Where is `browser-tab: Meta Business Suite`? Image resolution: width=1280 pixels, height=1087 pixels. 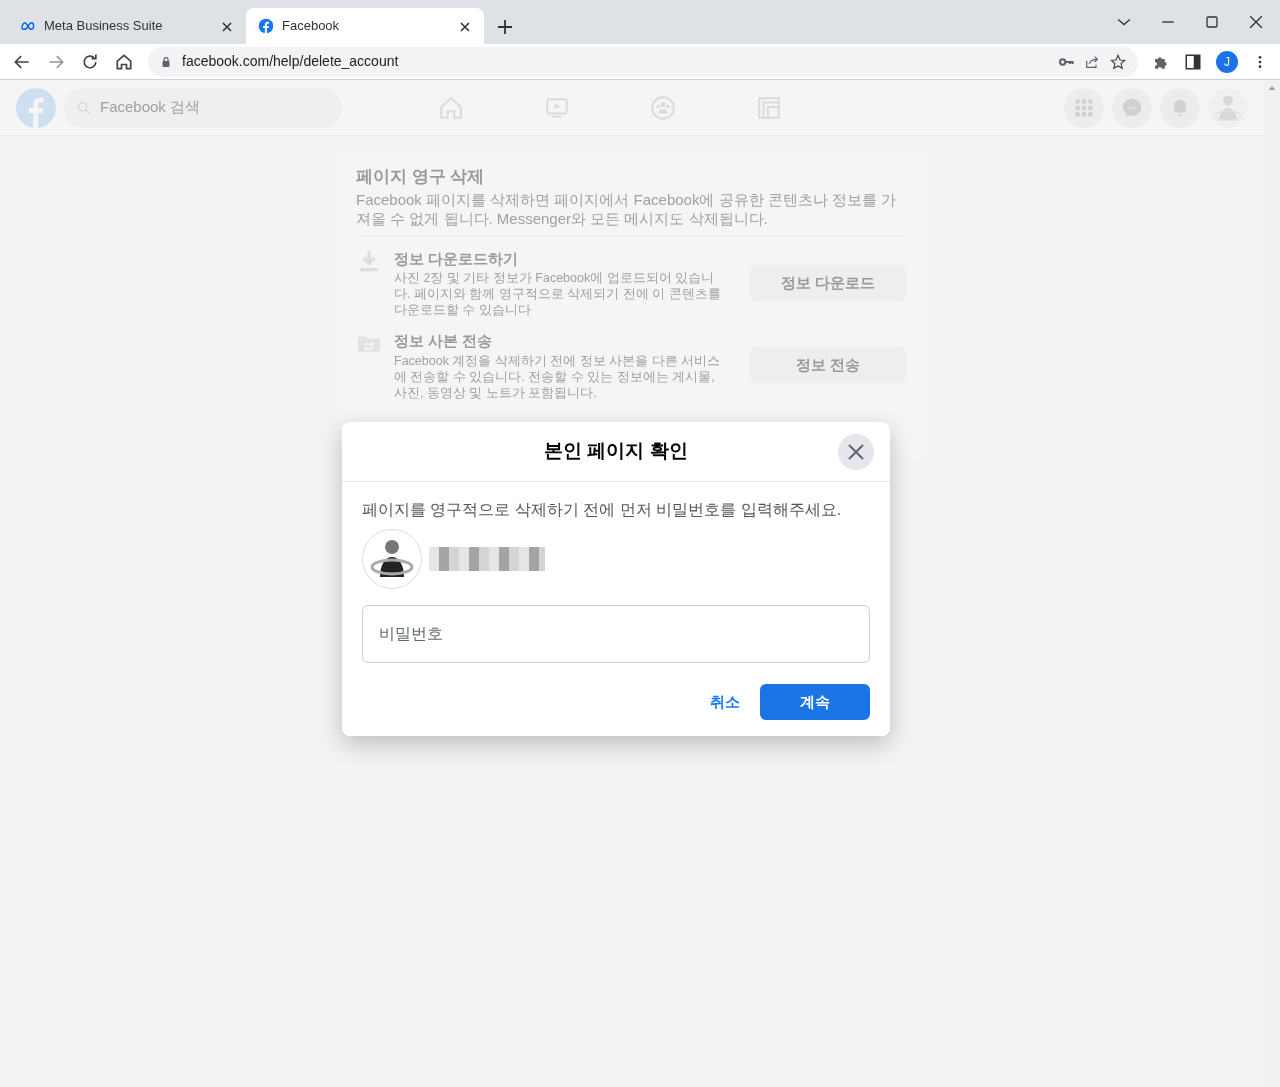 browser-tab: Meta Business Suite is located at coordinates (127, 26).